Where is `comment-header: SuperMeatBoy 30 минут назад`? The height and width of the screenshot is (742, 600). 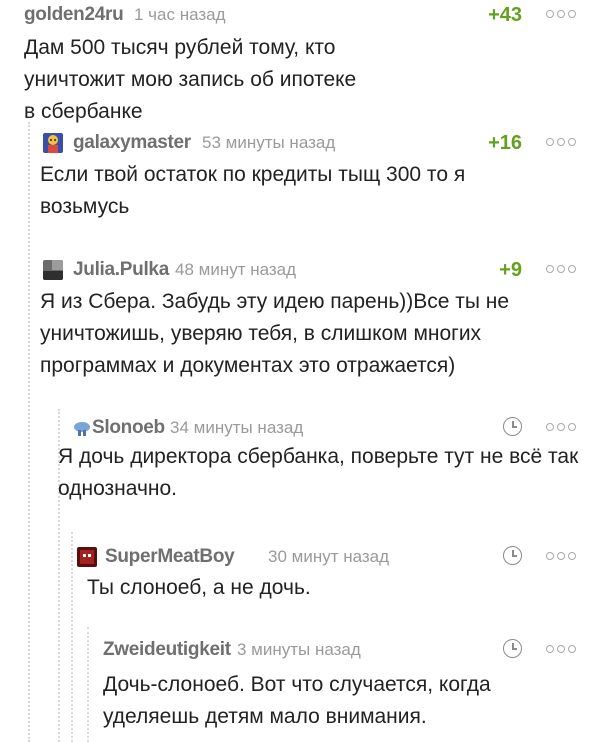
comment-header: SuperMeatBoy 30 минут назад is located at coordinates (335, 557).